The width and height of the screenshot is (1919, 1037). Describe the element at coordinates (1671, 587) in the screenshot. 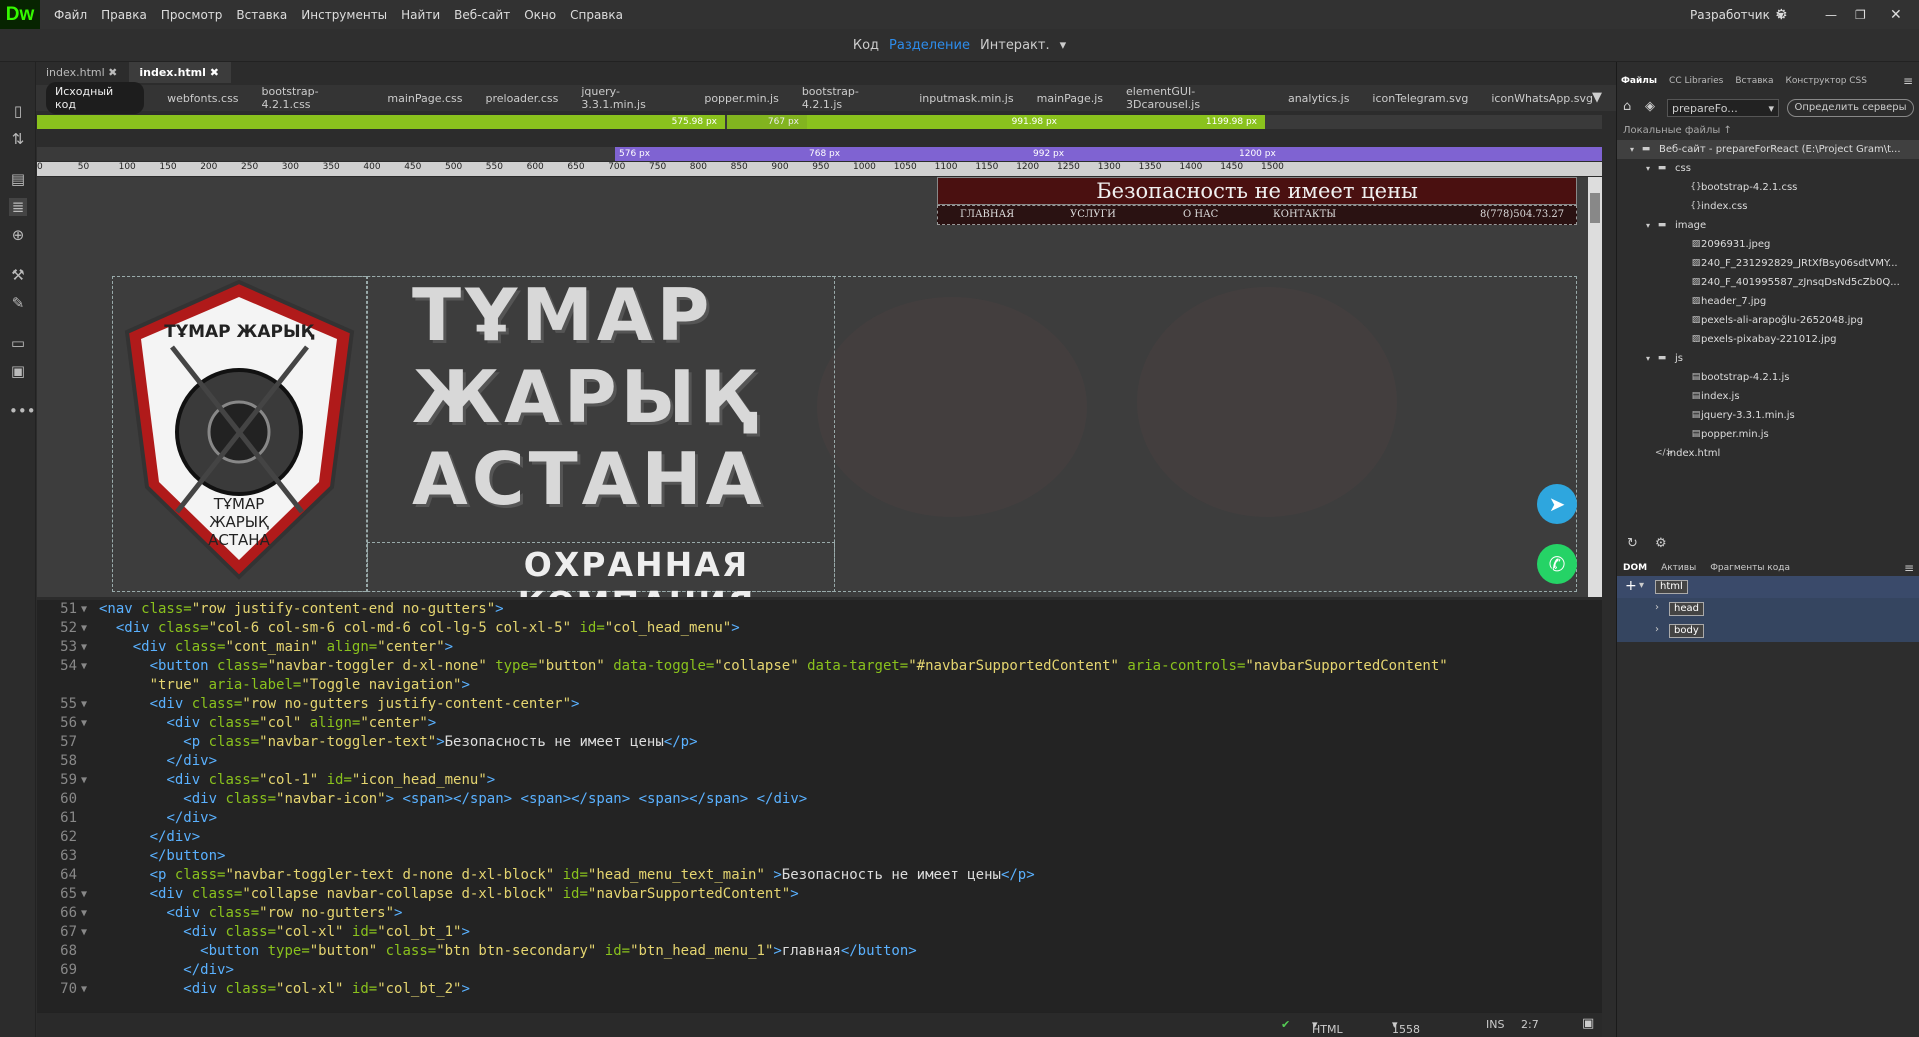

I see `dom-tag-html: html` at that location.